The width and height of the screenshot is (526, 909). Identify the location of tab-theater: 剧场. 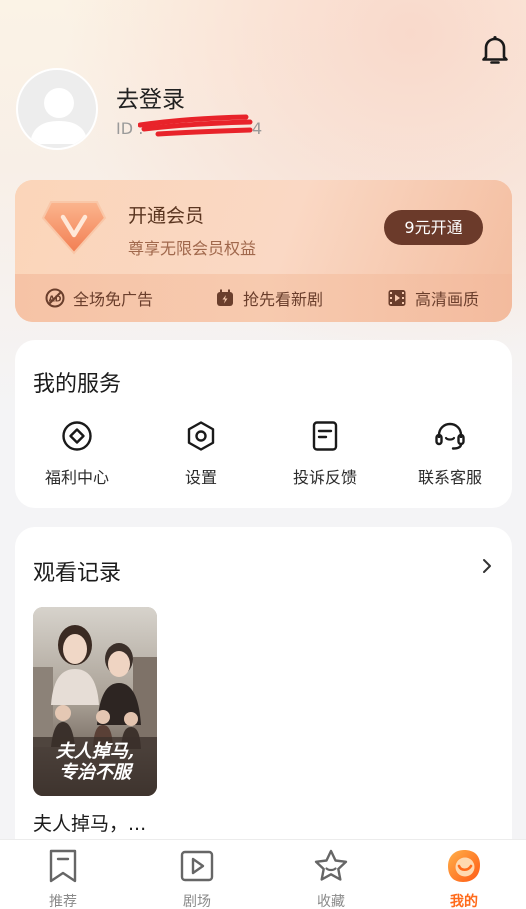
(197, 878).